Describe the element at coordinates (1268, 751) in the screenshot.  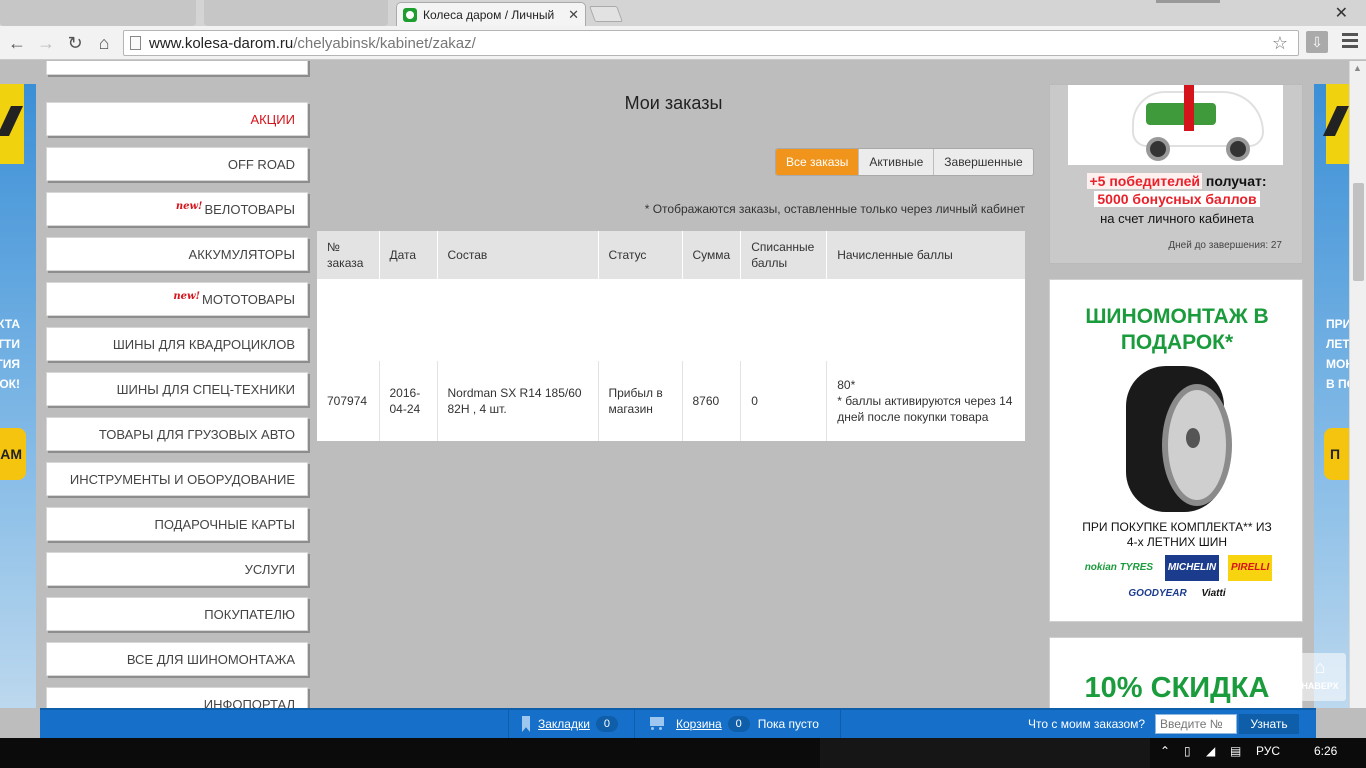
I see `tray-language: РУС` at that location.